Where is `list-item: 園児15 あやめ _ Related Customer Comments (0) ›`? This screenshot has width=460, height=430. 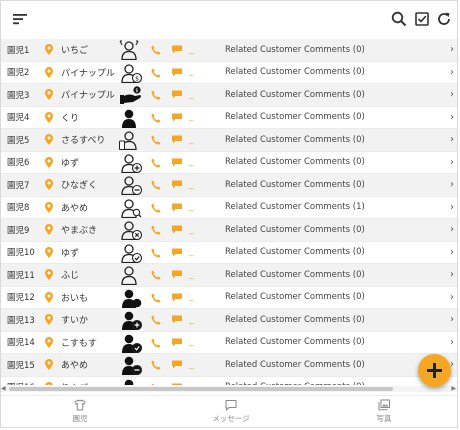
list-item: 園児15 あやめ _ Related Customer Comments (0) › is located at coordinates (229, 365).